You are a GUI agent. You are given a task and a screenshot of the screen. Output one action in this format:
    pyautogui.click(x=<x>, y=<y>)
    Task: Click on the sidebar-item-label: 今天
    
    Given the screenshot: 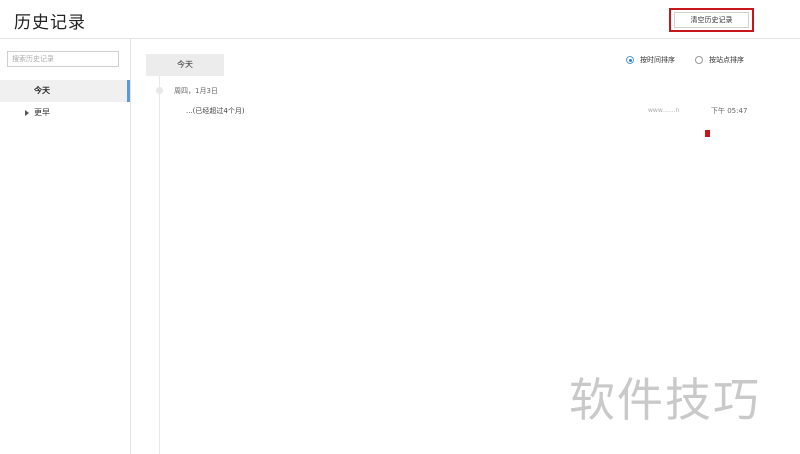 What is the action you would take?
    pyautogui.click(x=42, y=90)
    